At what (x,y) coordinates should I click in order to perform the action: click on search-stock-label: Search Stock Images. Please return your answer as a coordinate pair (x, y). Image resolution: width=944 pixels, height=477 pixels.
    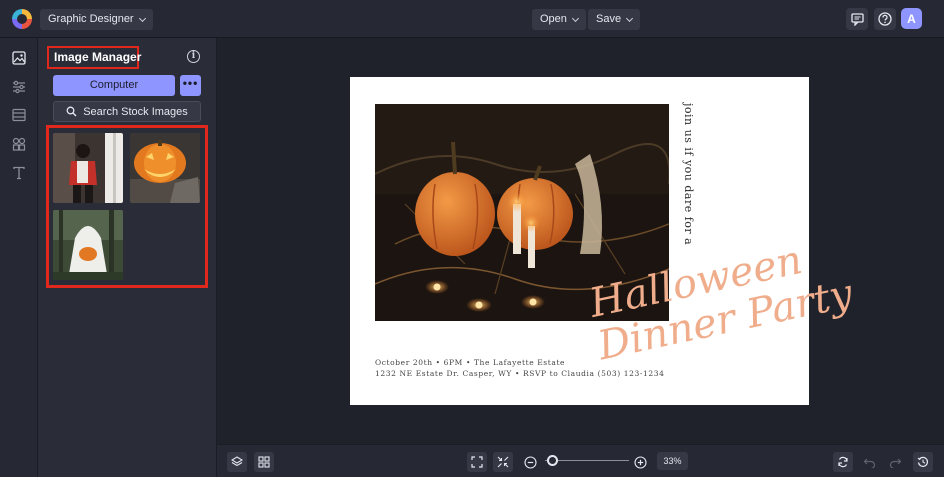
    Looking at the image, I should click on (135, 111).